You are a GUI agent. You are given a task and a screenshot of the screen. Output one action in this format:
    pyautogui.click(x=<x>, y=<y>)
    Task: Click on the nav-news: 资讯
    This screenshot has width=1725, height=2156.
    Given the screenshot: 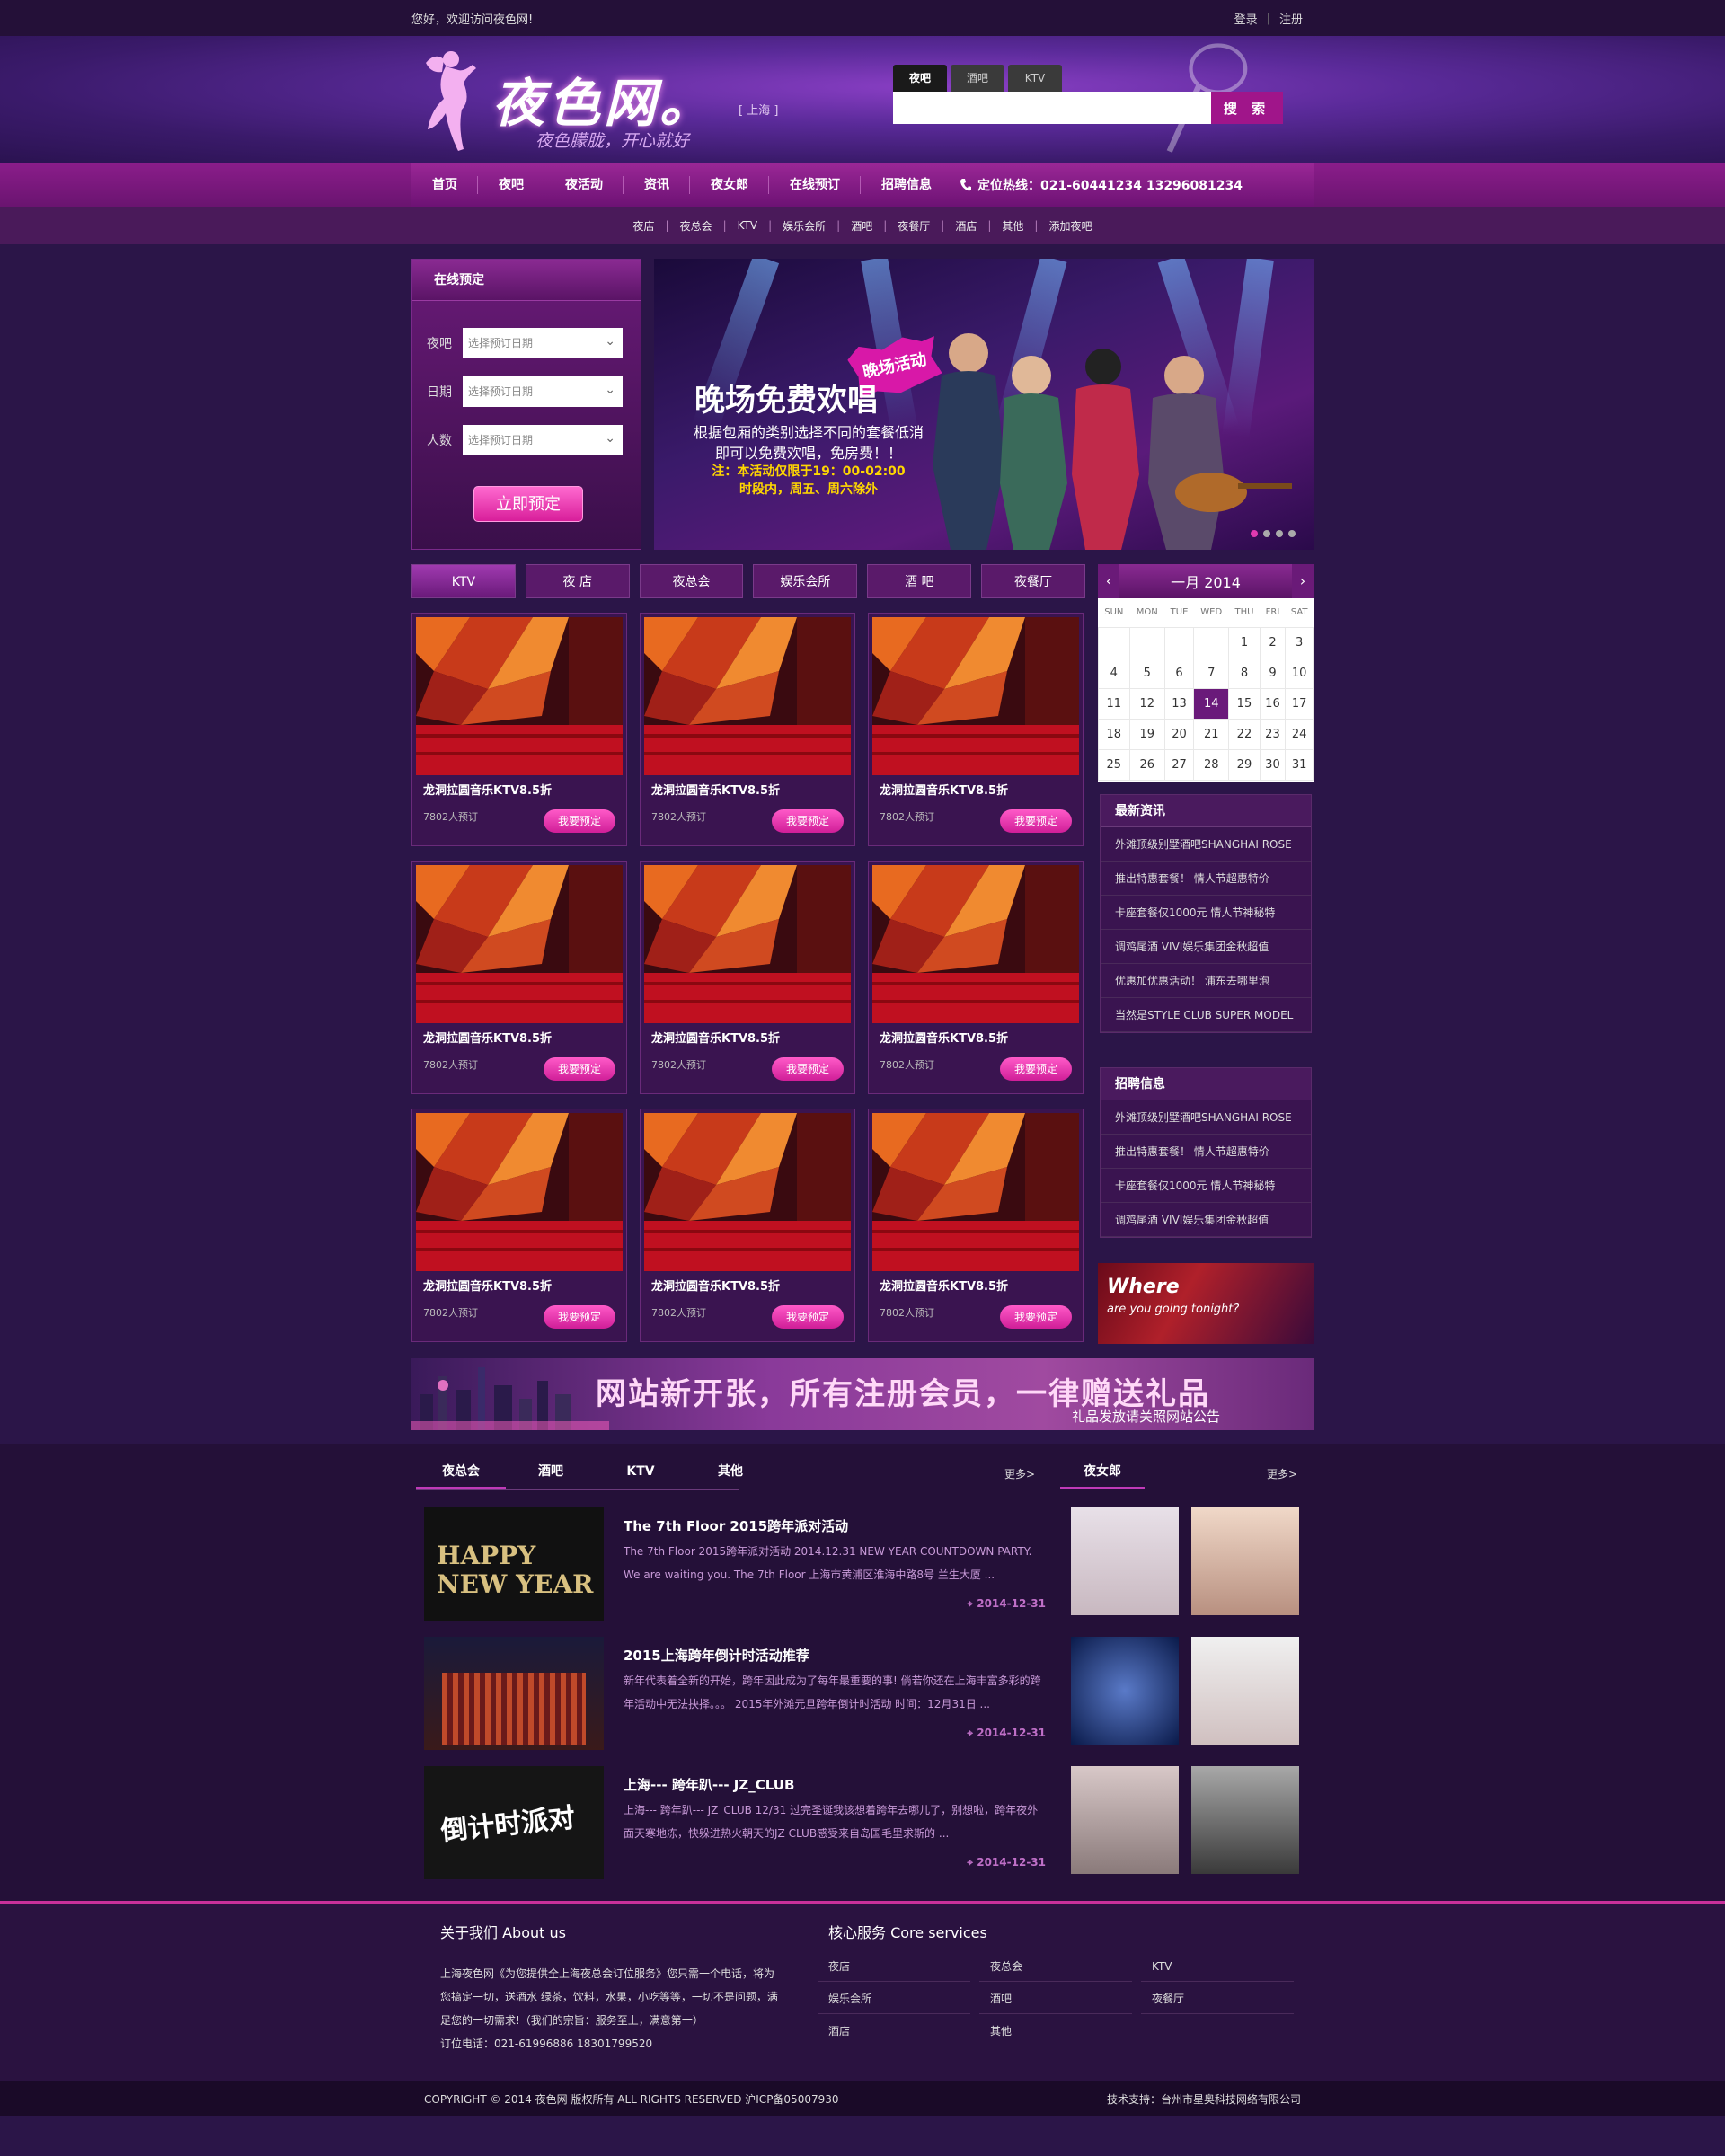 What is the action you would take?
    pyautogui.click(x=657, y=185)
    